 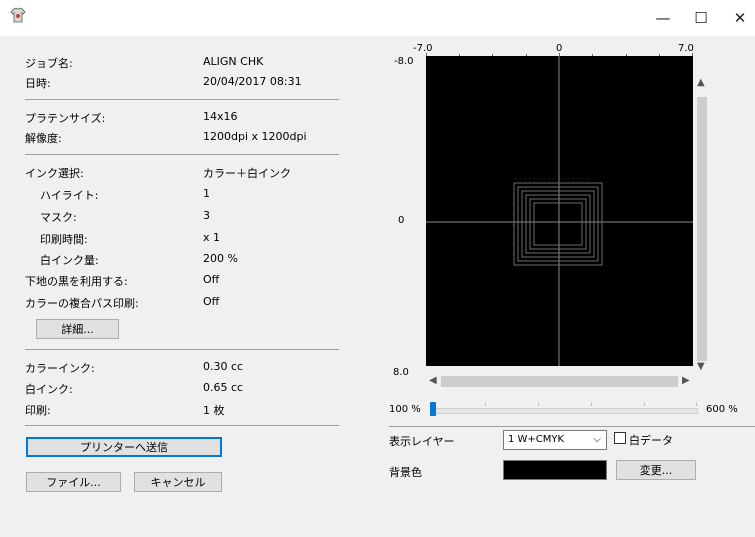 What do you see at coordinates (82, 303) in the screenshot?
I see `color-multipass-label: カラーの複合パス印刷:` at bounding box center [82, 303].